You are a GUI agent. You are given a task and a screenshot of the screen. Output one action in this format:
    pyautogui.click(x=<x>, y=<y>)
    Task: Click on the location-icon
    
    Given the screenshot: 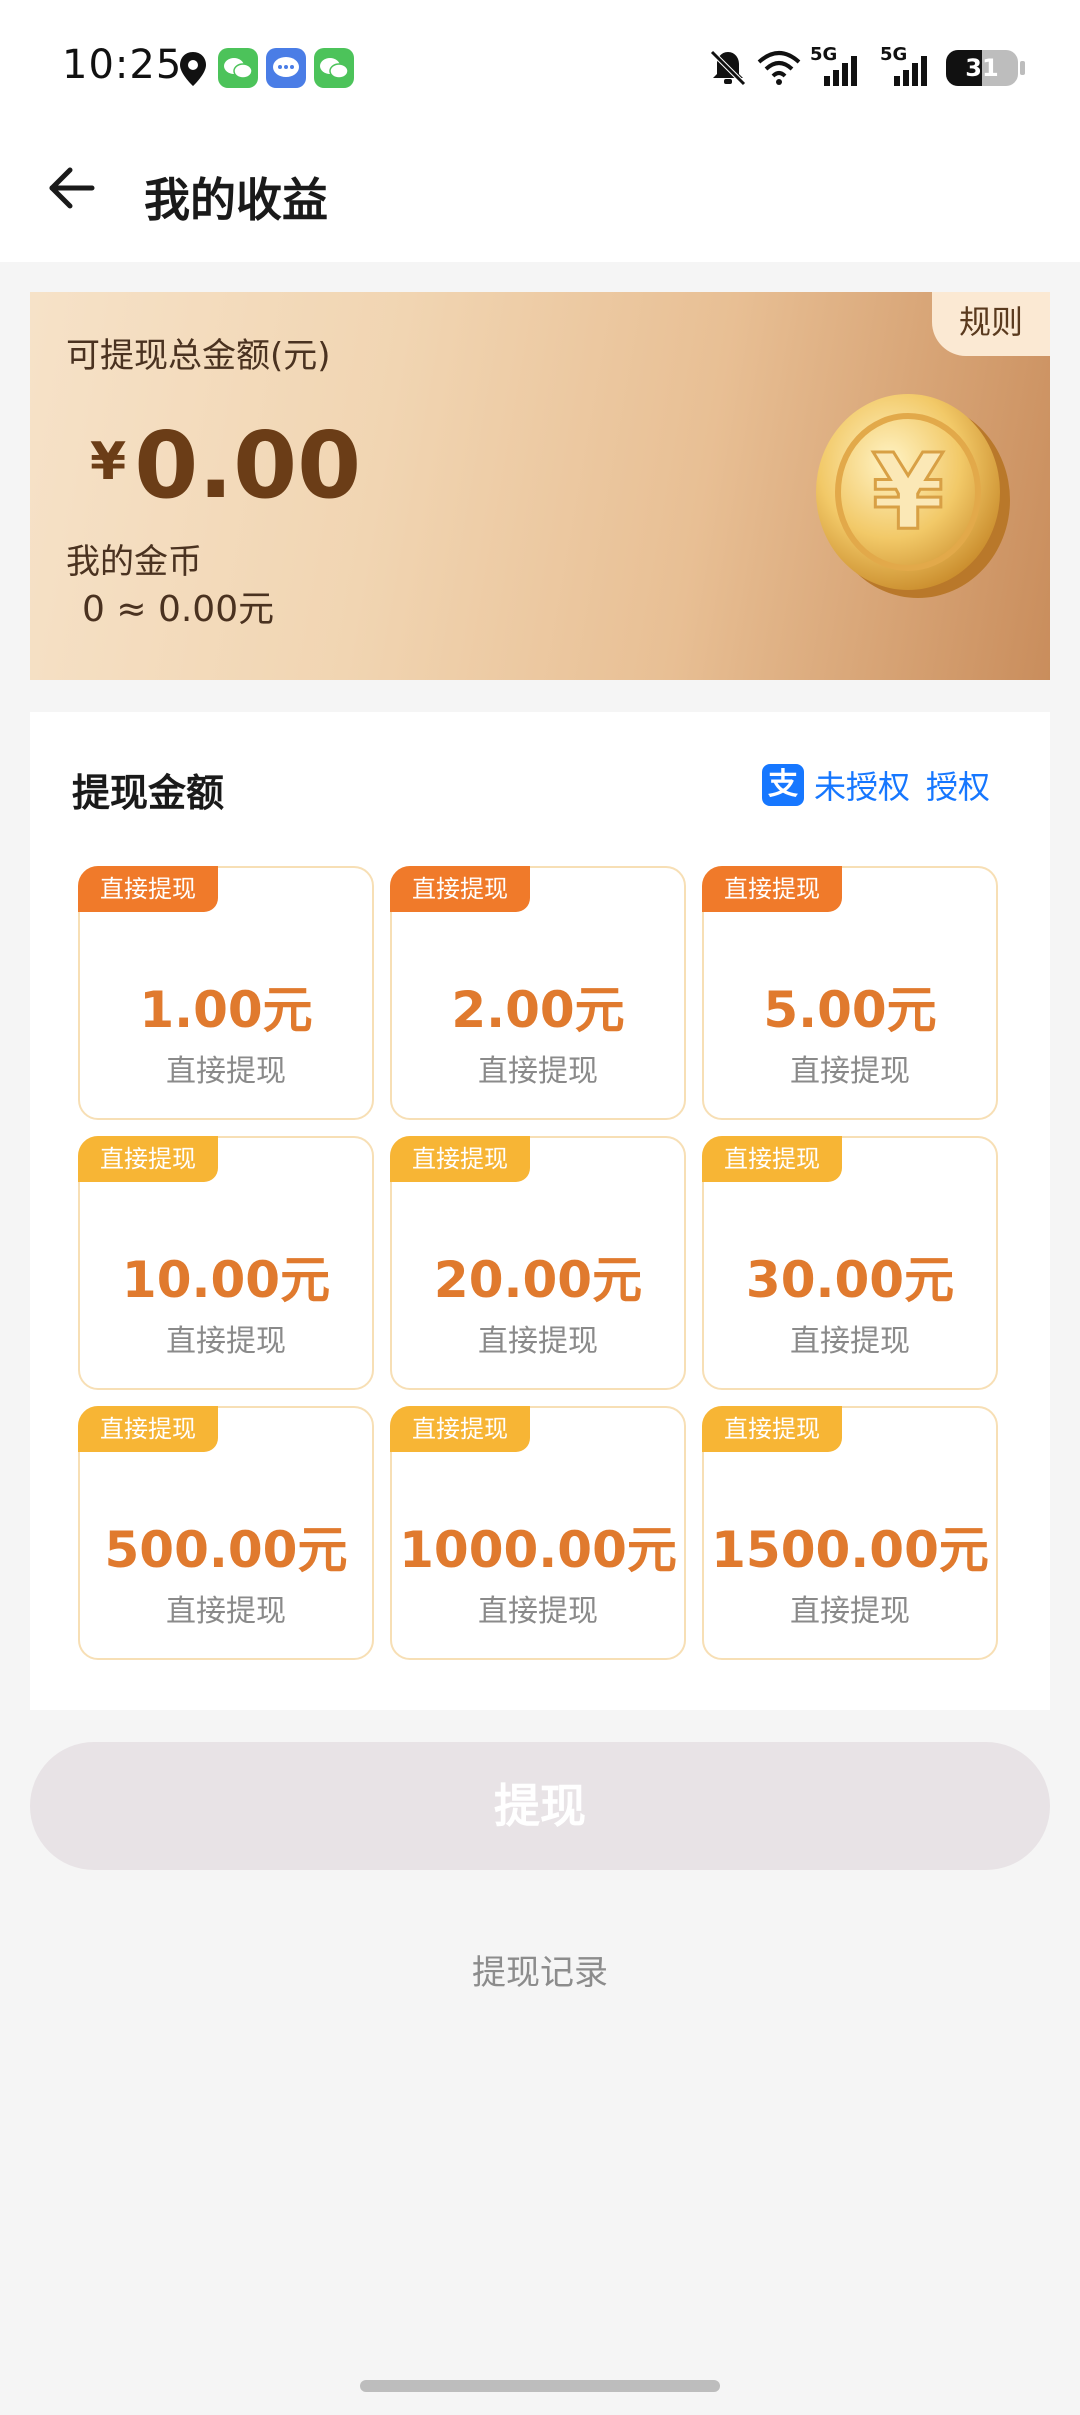 What is the action you would take?
    pyautogui.click(x=193, y=69)
    